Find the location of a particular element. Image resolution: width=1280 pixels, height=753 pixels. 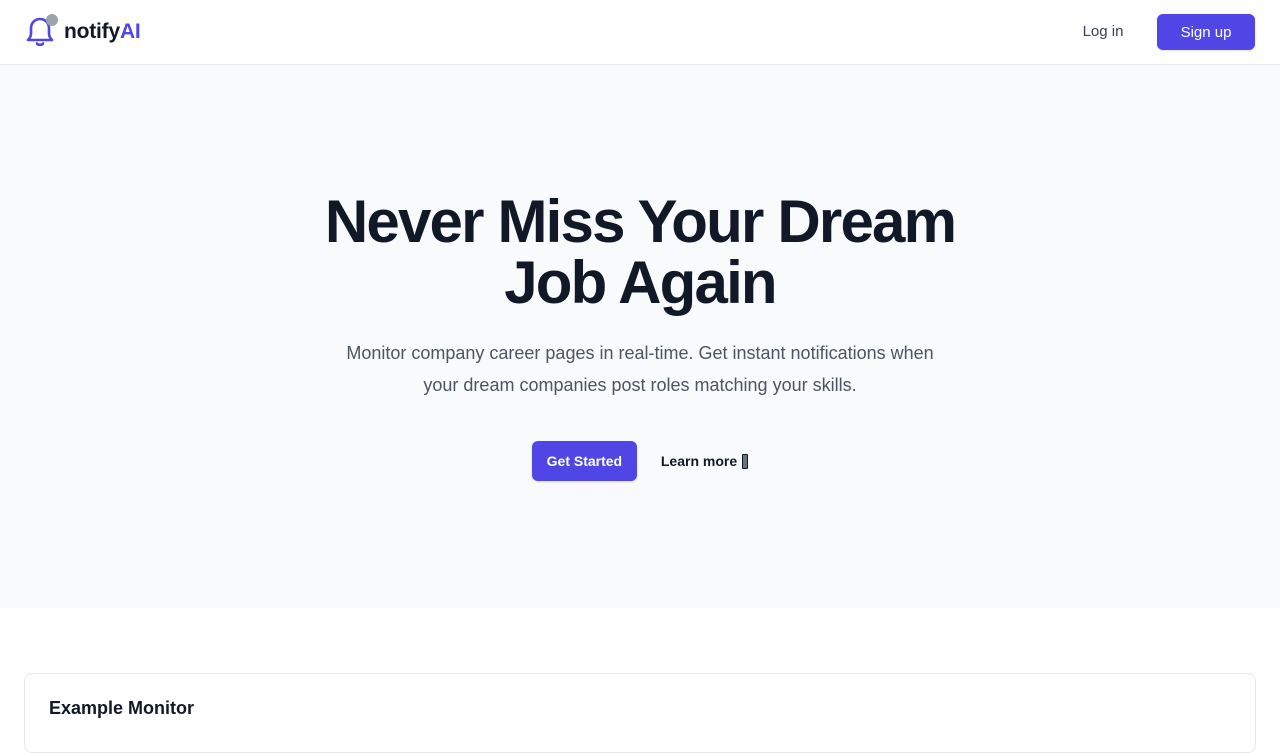

arrow-right-icon is located at coordinates (745, 461).